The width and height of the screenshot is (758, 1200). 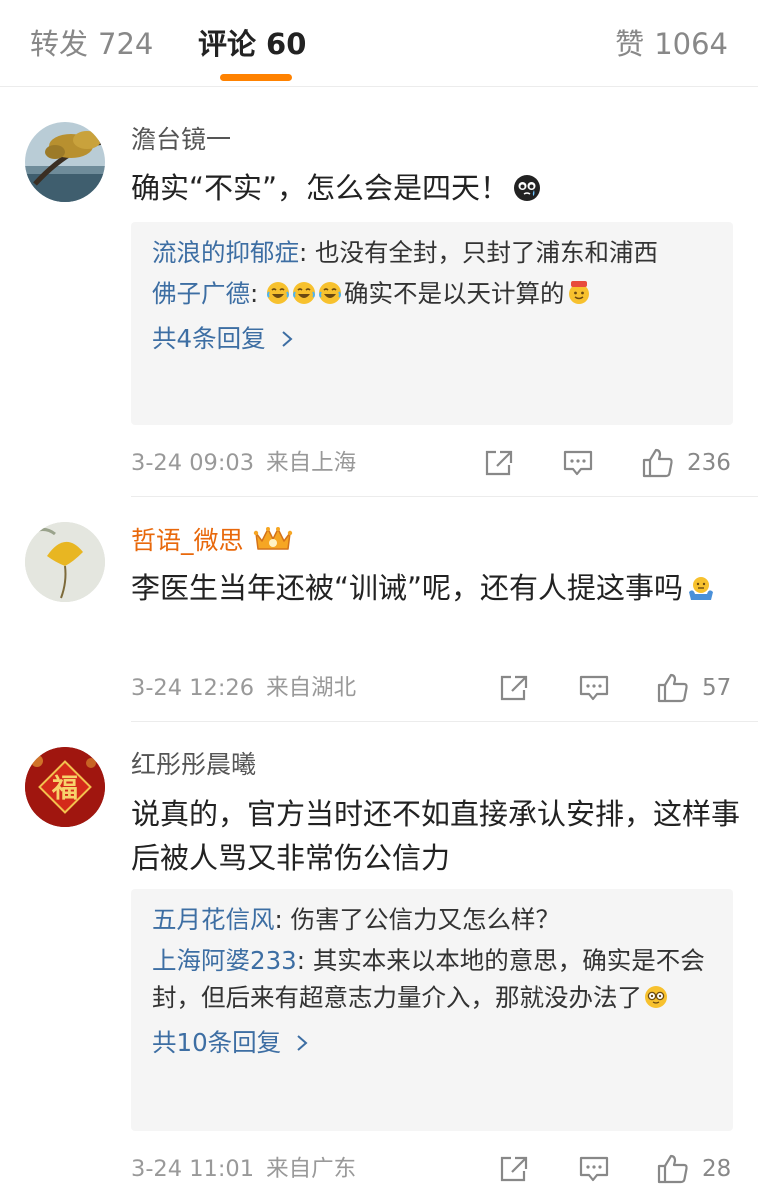 I want to click on reply-item: 佛子广德: 确实不是以天计算的, so click(x=432, y=293).